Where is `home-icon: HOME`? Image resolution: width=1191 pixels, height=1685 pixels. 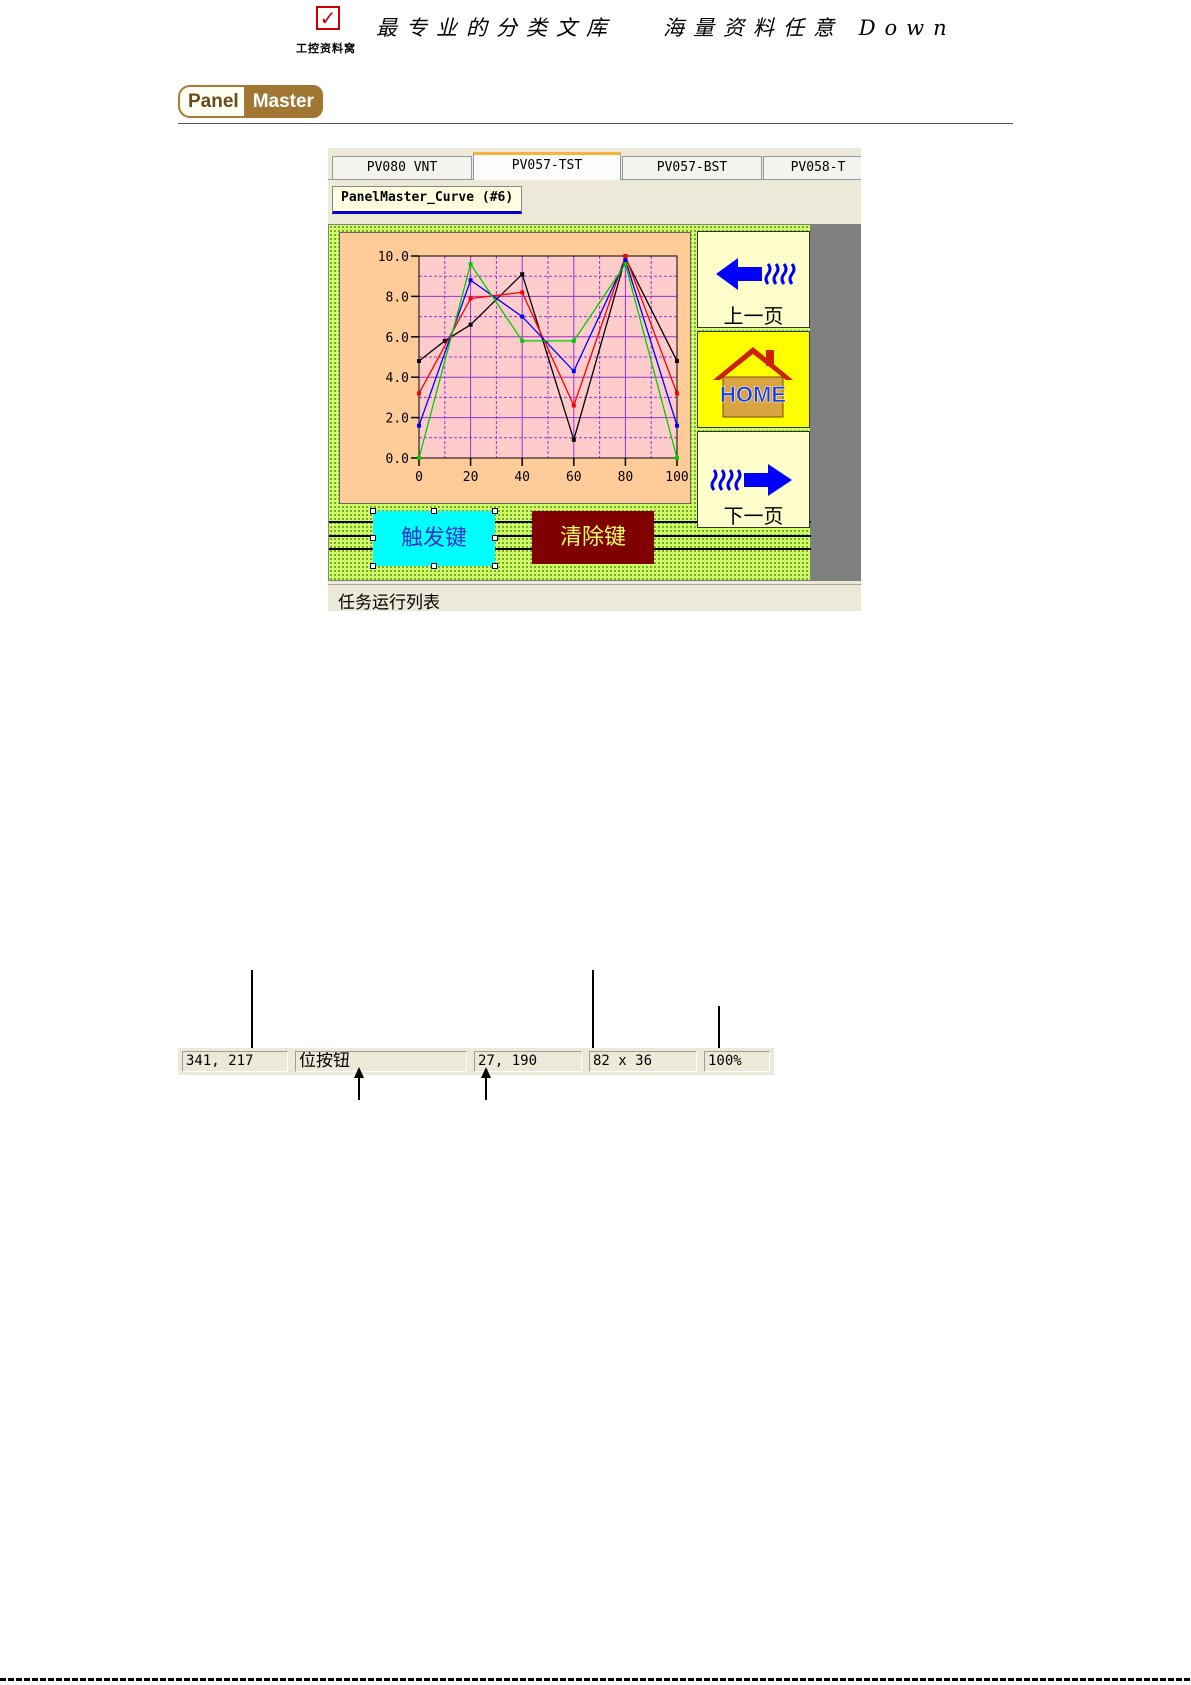
home-icon: HOME is located at coordinates (753, 382).